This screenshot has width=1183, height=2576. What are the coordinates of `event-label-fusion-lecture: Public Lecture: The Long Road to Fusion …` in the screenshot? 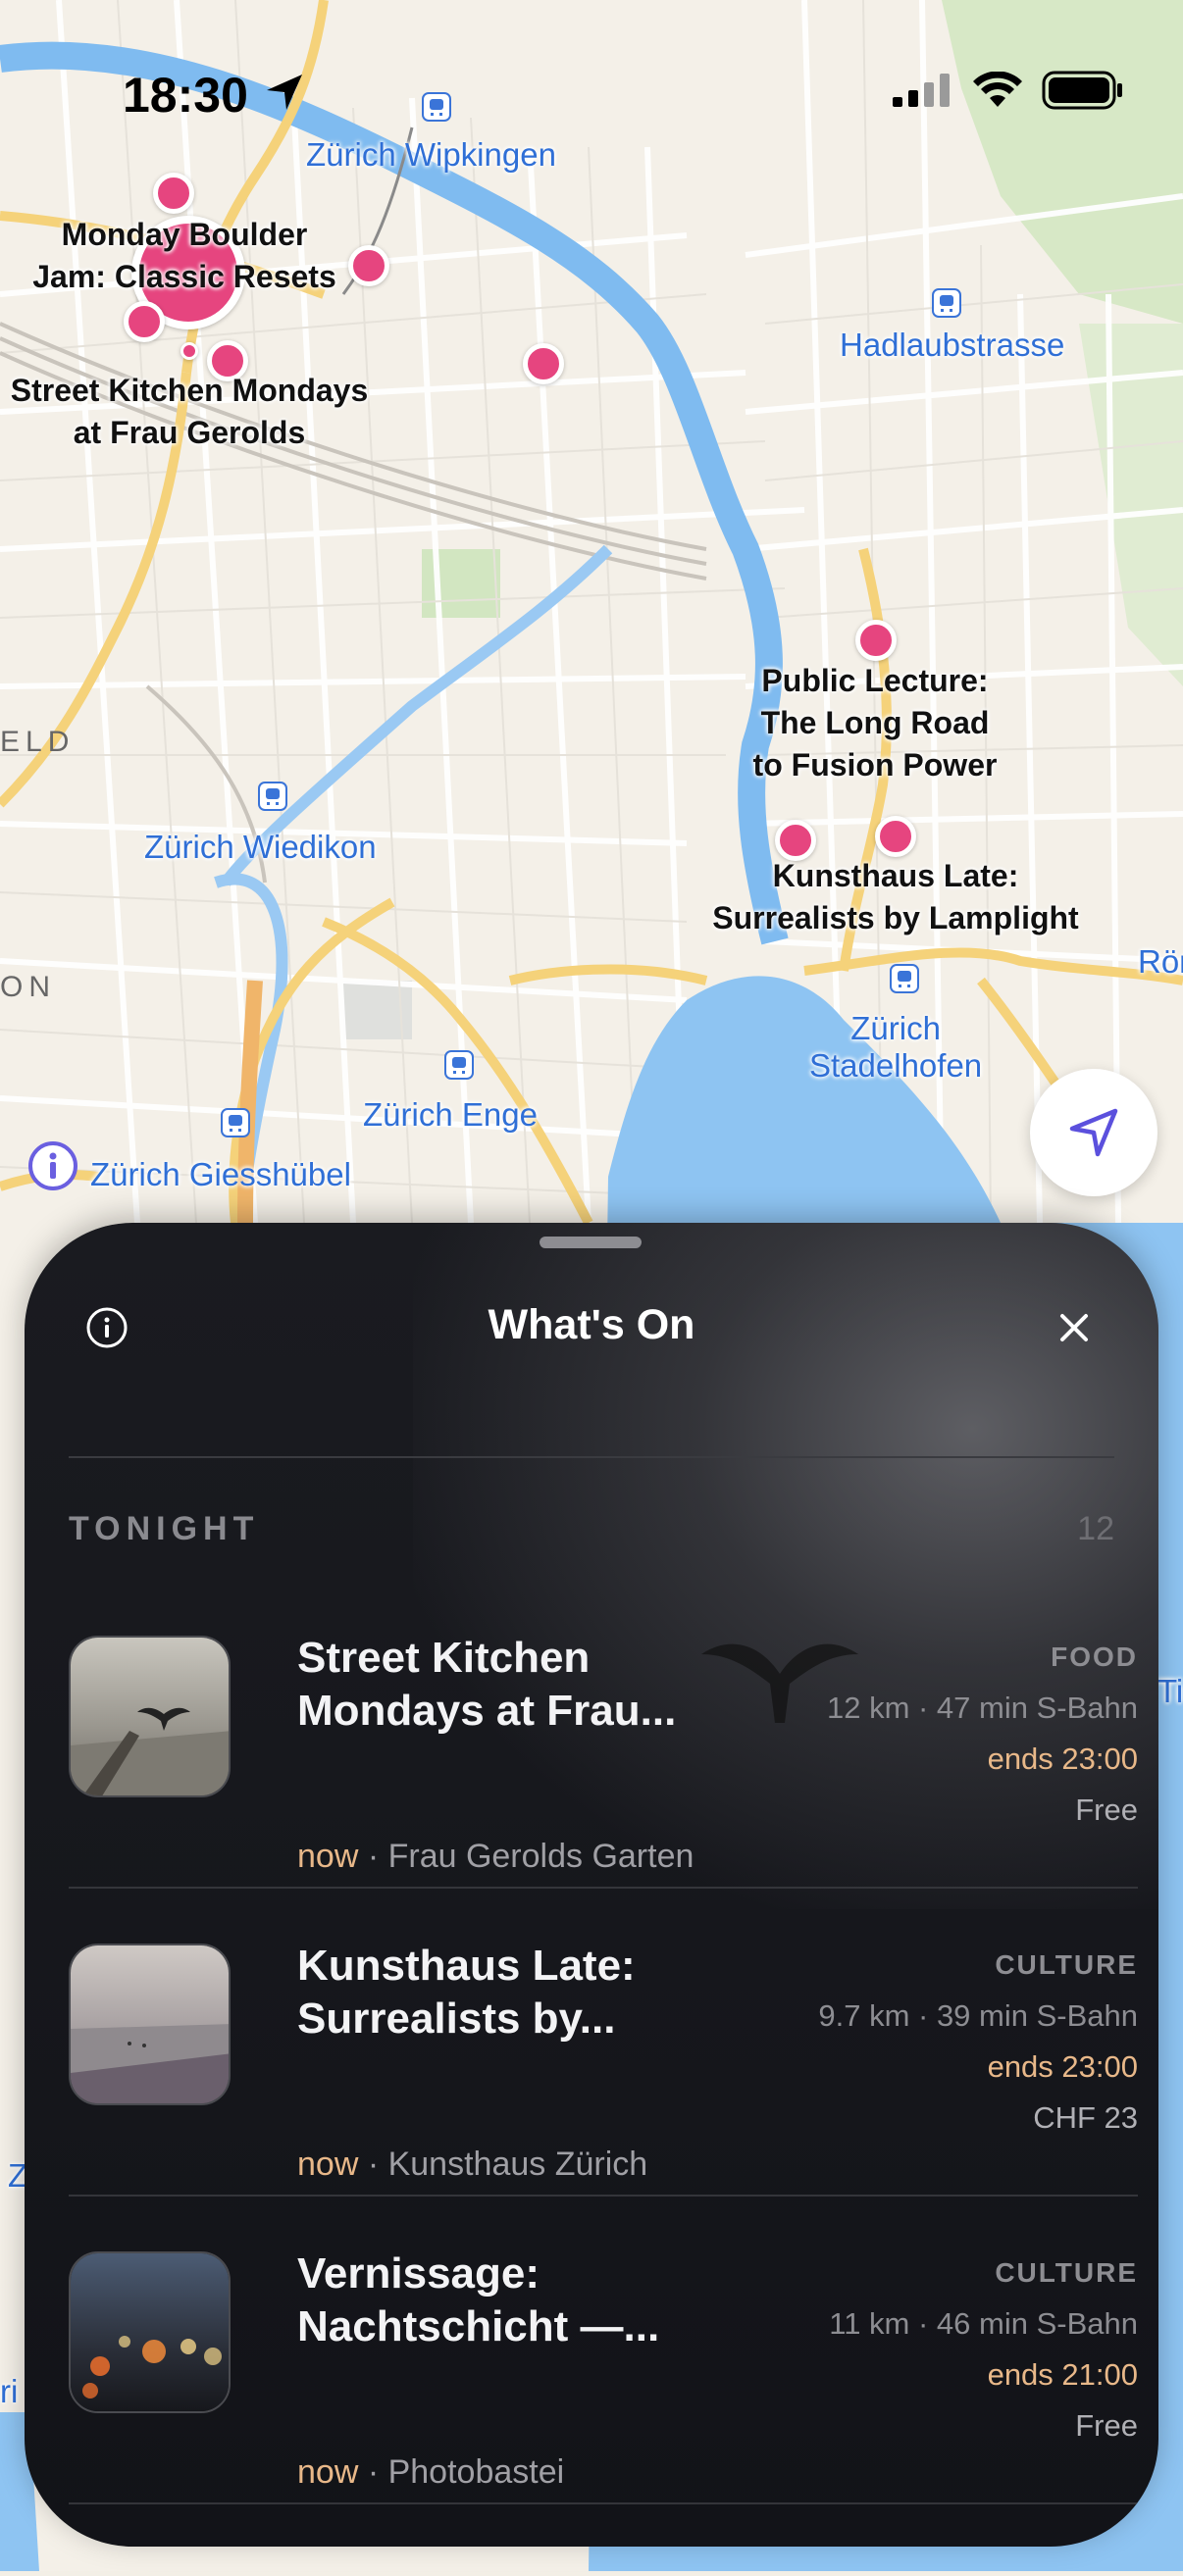 It's located at (875, 723).